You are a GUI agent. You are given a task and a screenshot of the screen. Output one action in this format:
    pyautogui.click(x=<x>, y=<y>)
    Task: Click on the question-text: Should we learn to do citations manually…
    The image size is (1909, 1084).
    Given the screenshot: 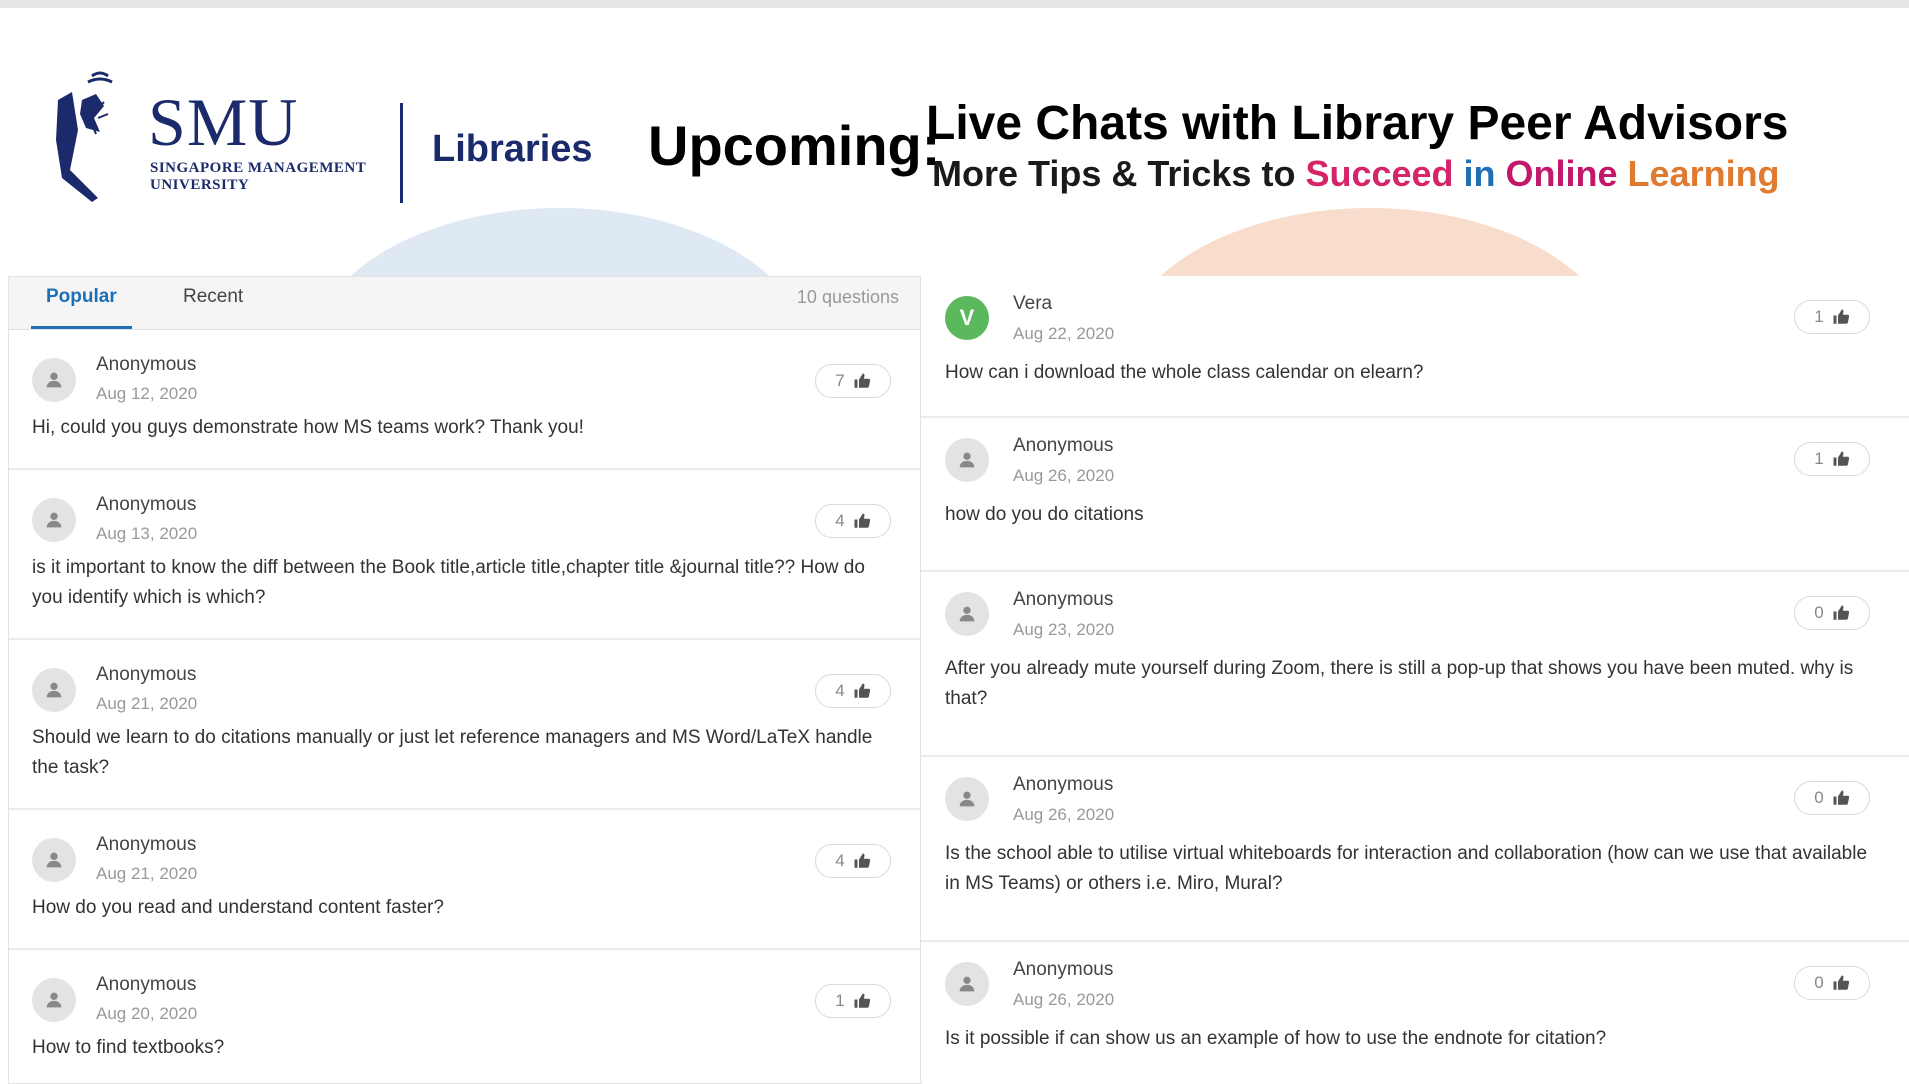 What is the action you would take?
    pyautogui.click(x=452, y=752)
    